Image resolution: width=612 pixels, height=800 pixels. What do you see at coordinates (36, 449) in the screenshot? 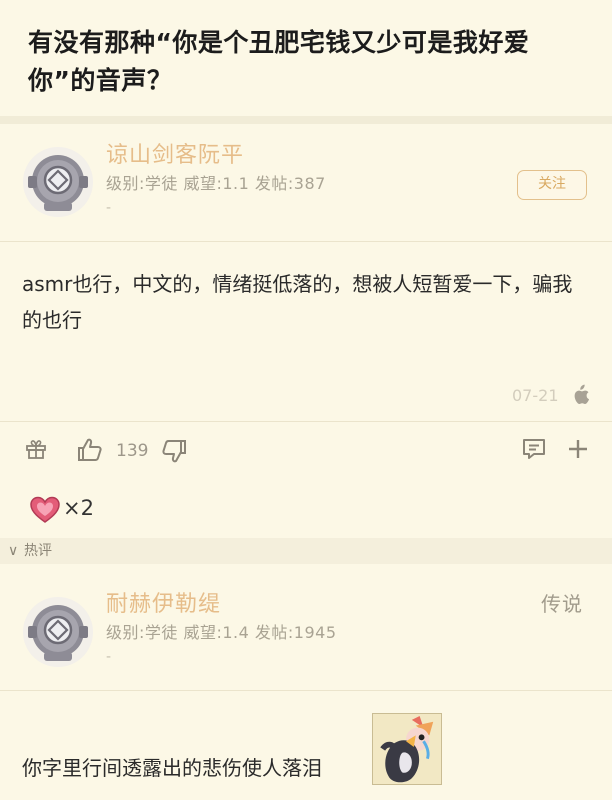
I see `gift-icon` at bounding box center [36, 449].